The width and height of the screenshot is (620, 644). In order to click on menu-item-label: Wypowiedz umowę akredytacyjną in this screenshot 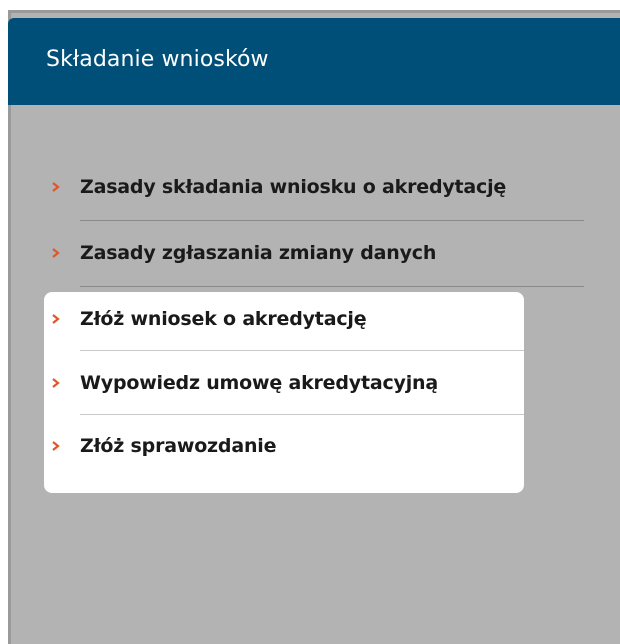, I will do `click(259, 383)`.